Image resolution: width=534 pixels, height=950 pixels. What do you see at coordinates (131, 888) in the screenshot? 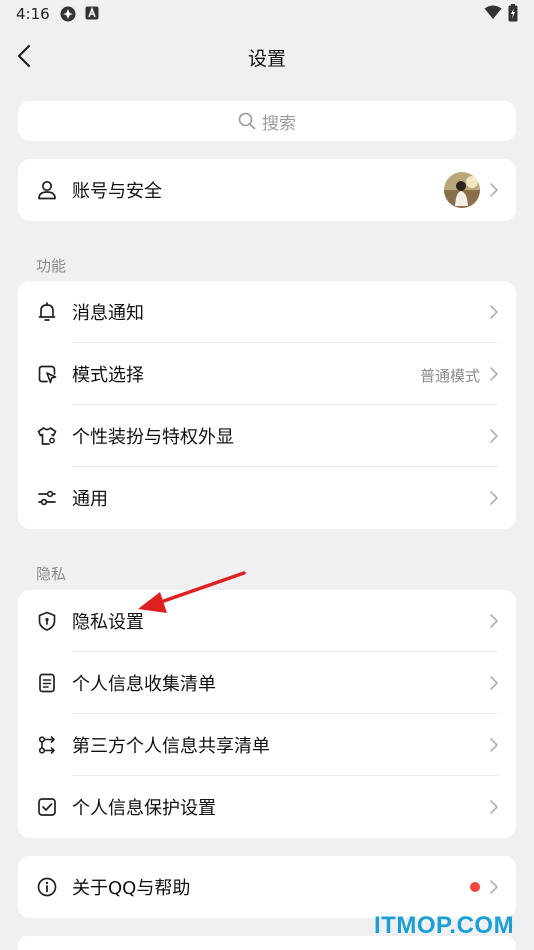
I see `item-label: 关于QQ与帮助` at bounding box center [131, 888].